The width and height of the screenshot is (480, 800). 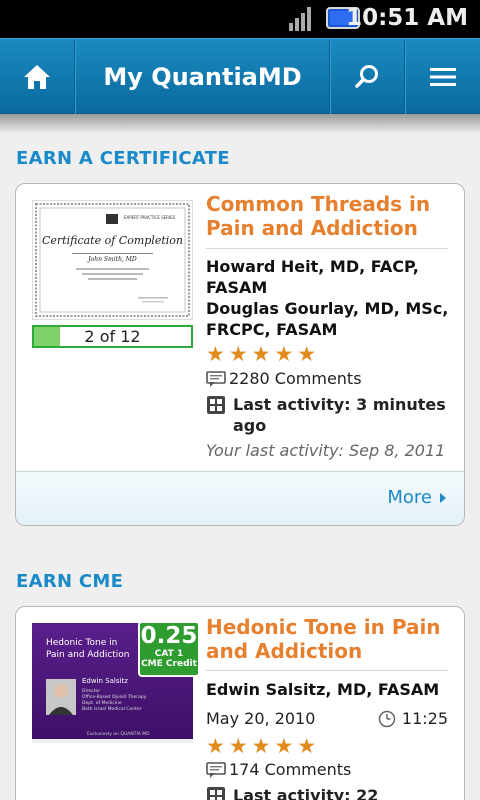 What do you see at coordinates (300, 19) in the screenshot?
I see `signal-icon` at bounding box center [300, 19].